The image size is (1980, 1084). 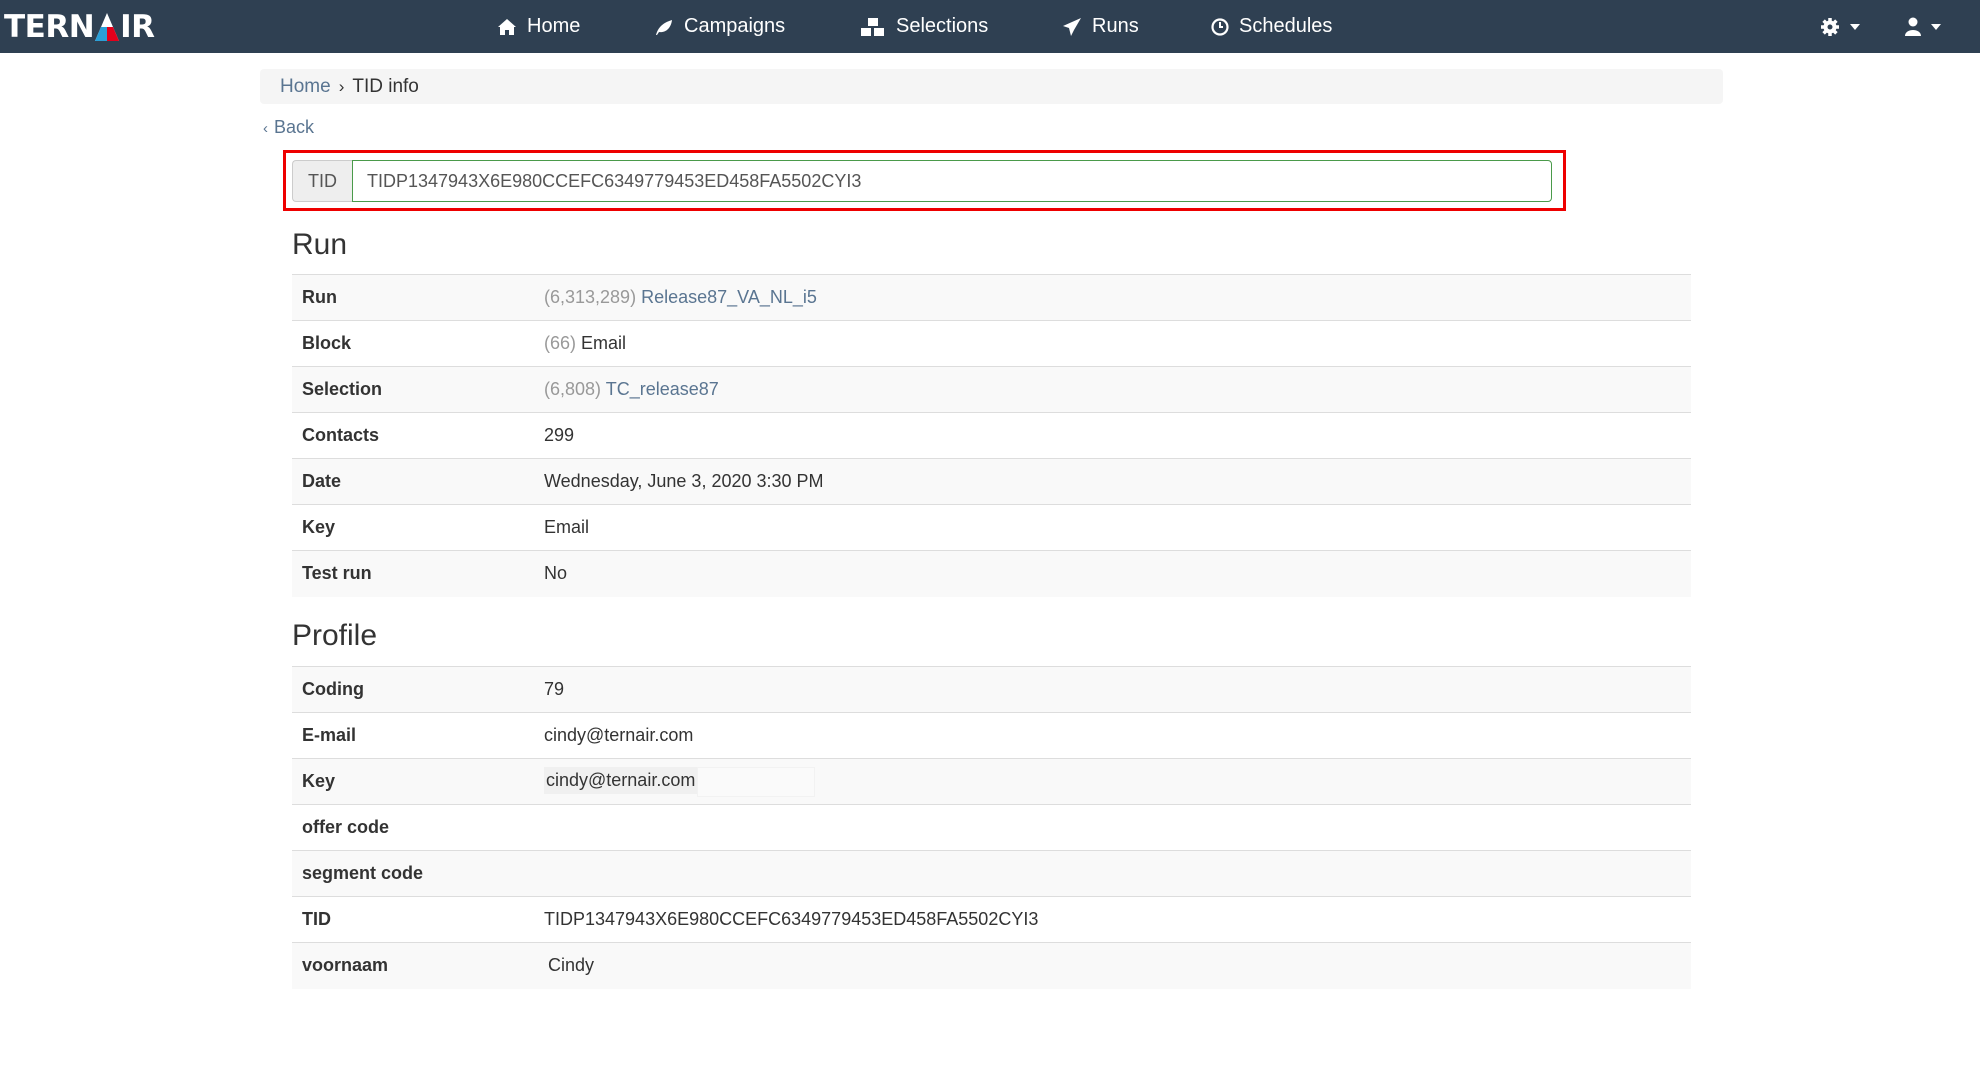 I want to click on logo-triangle-icon, so click(x=107, y=27).